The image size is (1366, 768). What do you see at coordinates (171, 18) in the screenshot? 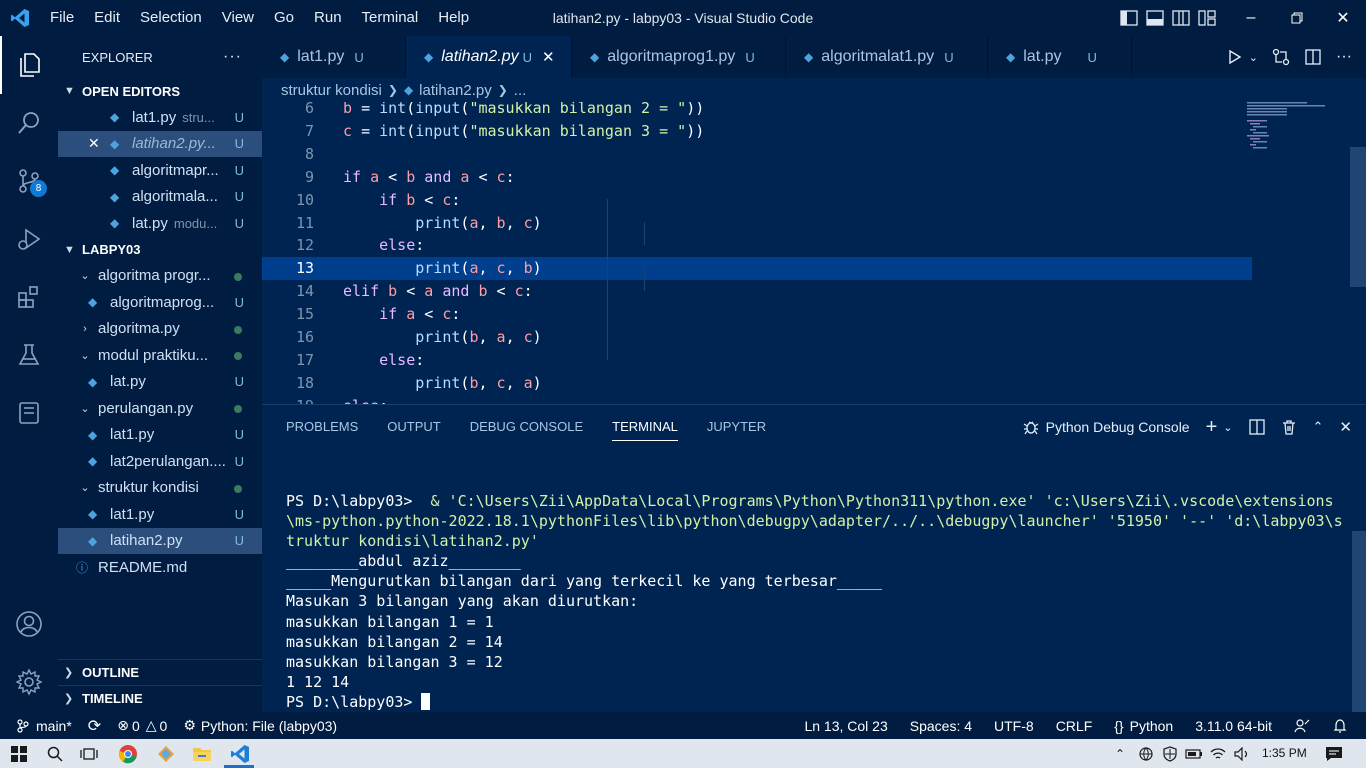
I see `menu-selection: Selection` at bounding box center [171, 18].